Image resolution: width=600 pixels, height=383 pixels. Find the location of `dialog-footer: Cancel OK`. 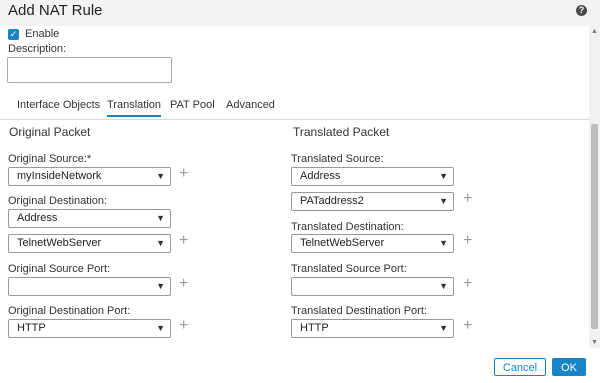

dialog-footer: Cancel OK is located at coordinates (300, 365).